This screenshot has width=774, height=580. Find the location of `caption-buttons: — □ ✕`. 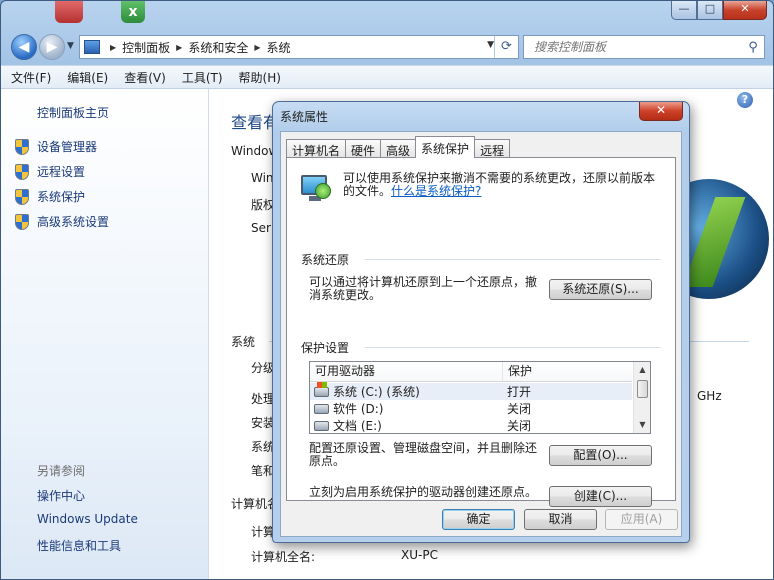

caption-buttons: — □ ✕ is located at coordinates (719, 10).